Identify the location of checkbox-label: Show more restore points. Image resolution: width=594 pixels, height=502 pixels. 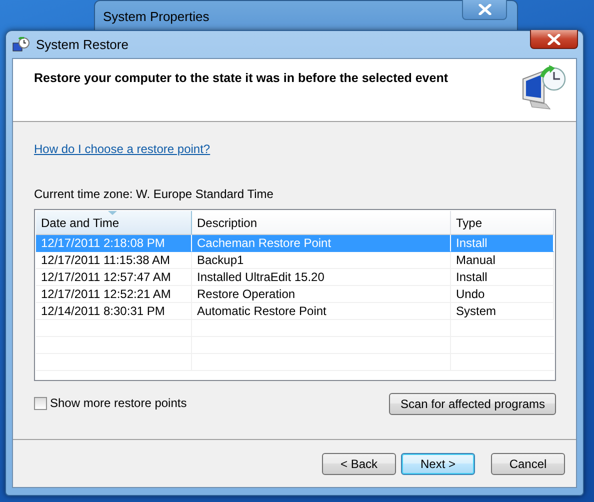
(118, 403).